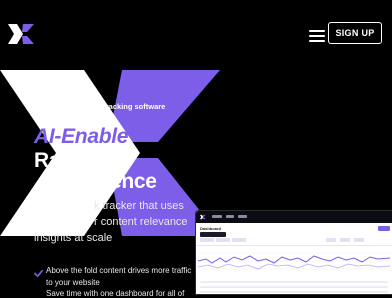  Describe the element at coordinates (73, 238) in the screenshot. I see `hero-paragraph-line-3: insights at scale` at that location.